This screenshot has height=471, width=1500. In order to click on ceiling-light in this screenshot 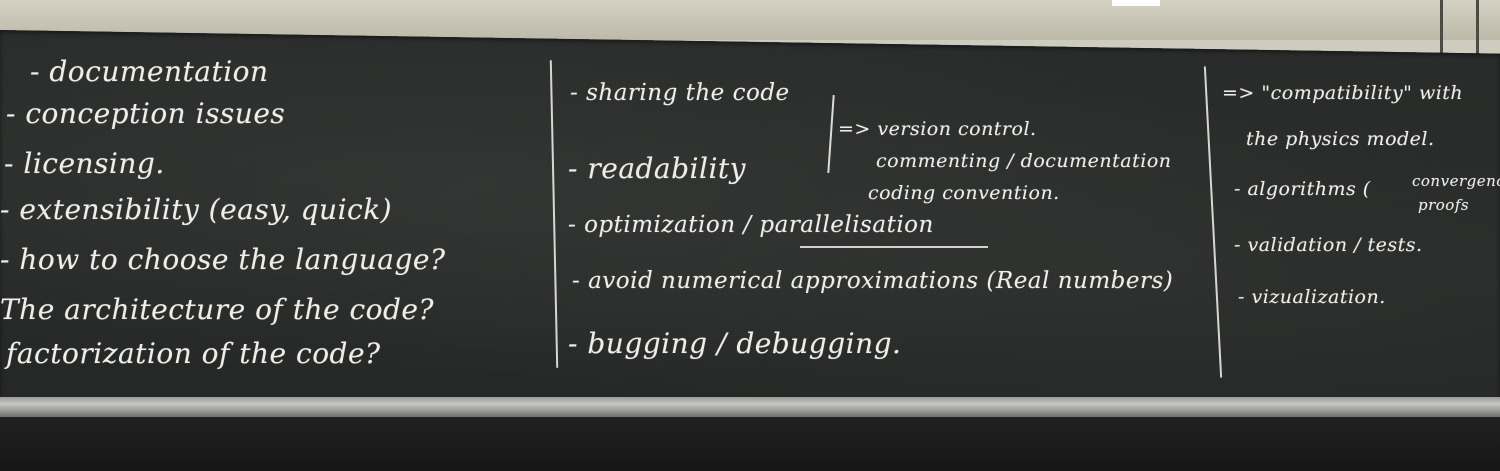, I will do `click(1136, 3)`.